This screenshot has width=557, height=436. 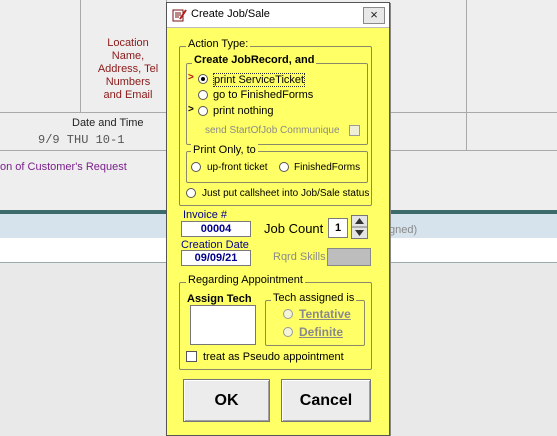 What do you see at coordinates (230, 14) in the screenshot?
I see `dialog-title: Create Job/Sale` at bounding box center [230, 14].